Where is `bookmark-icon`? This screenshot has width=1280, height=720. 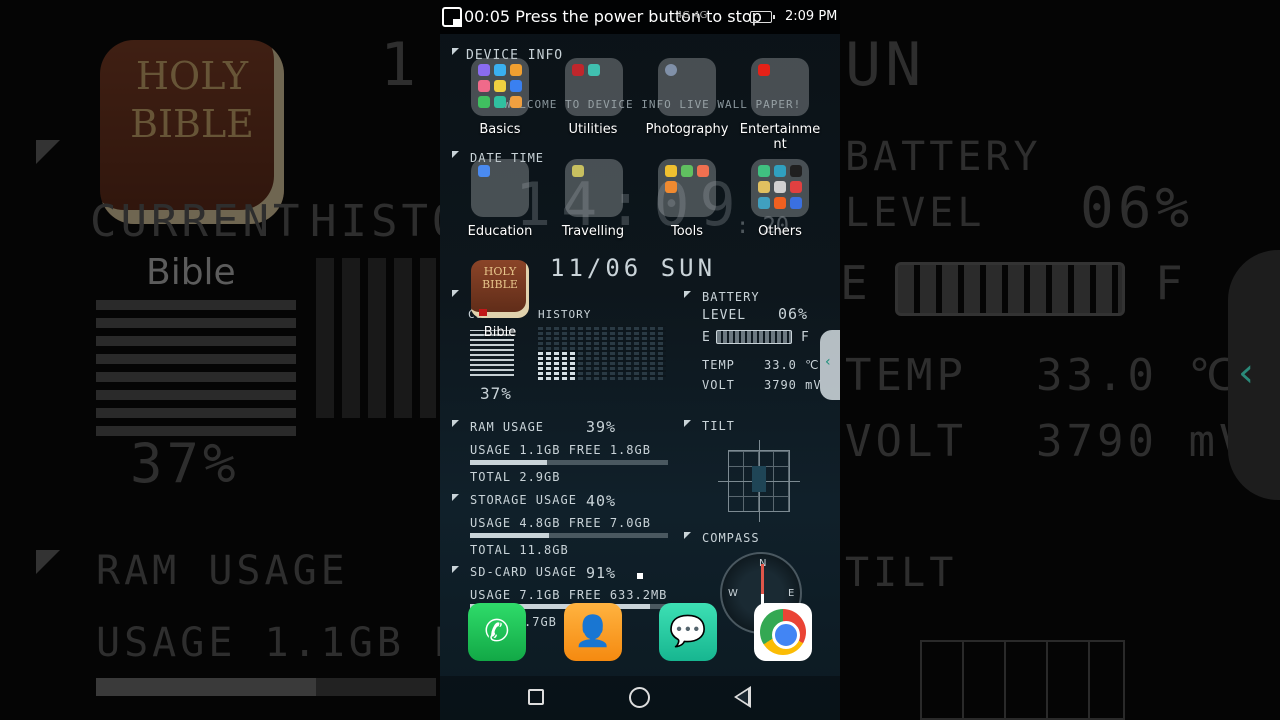 bookmark-icon is located at coordinates (483, 312).